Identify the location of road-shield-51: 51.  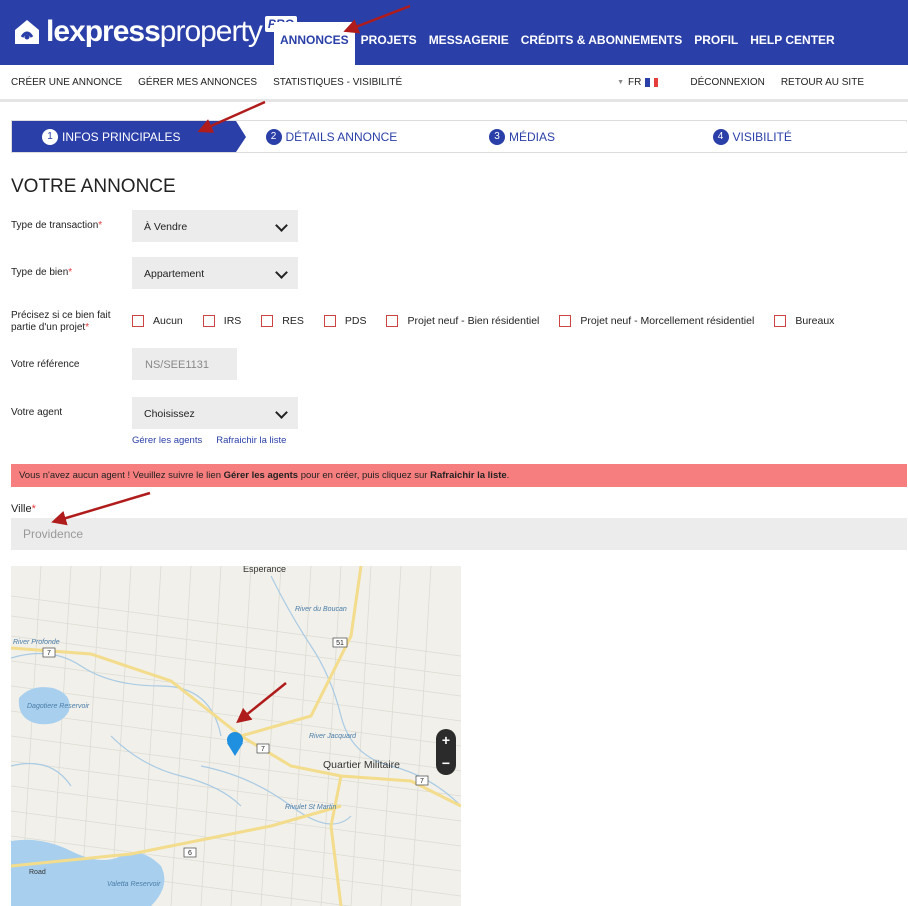
(340, 642).